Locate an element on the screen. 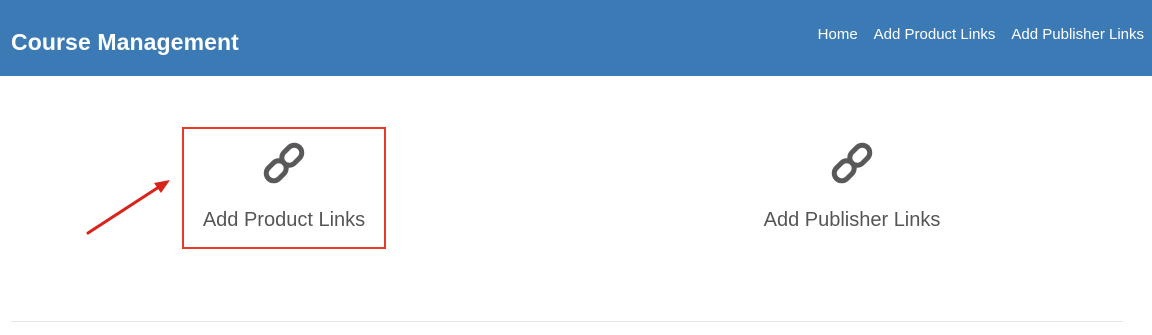 The image size is (1152, 335). add-product-links-card: Add Product Links is located at coordinates (284, 188).